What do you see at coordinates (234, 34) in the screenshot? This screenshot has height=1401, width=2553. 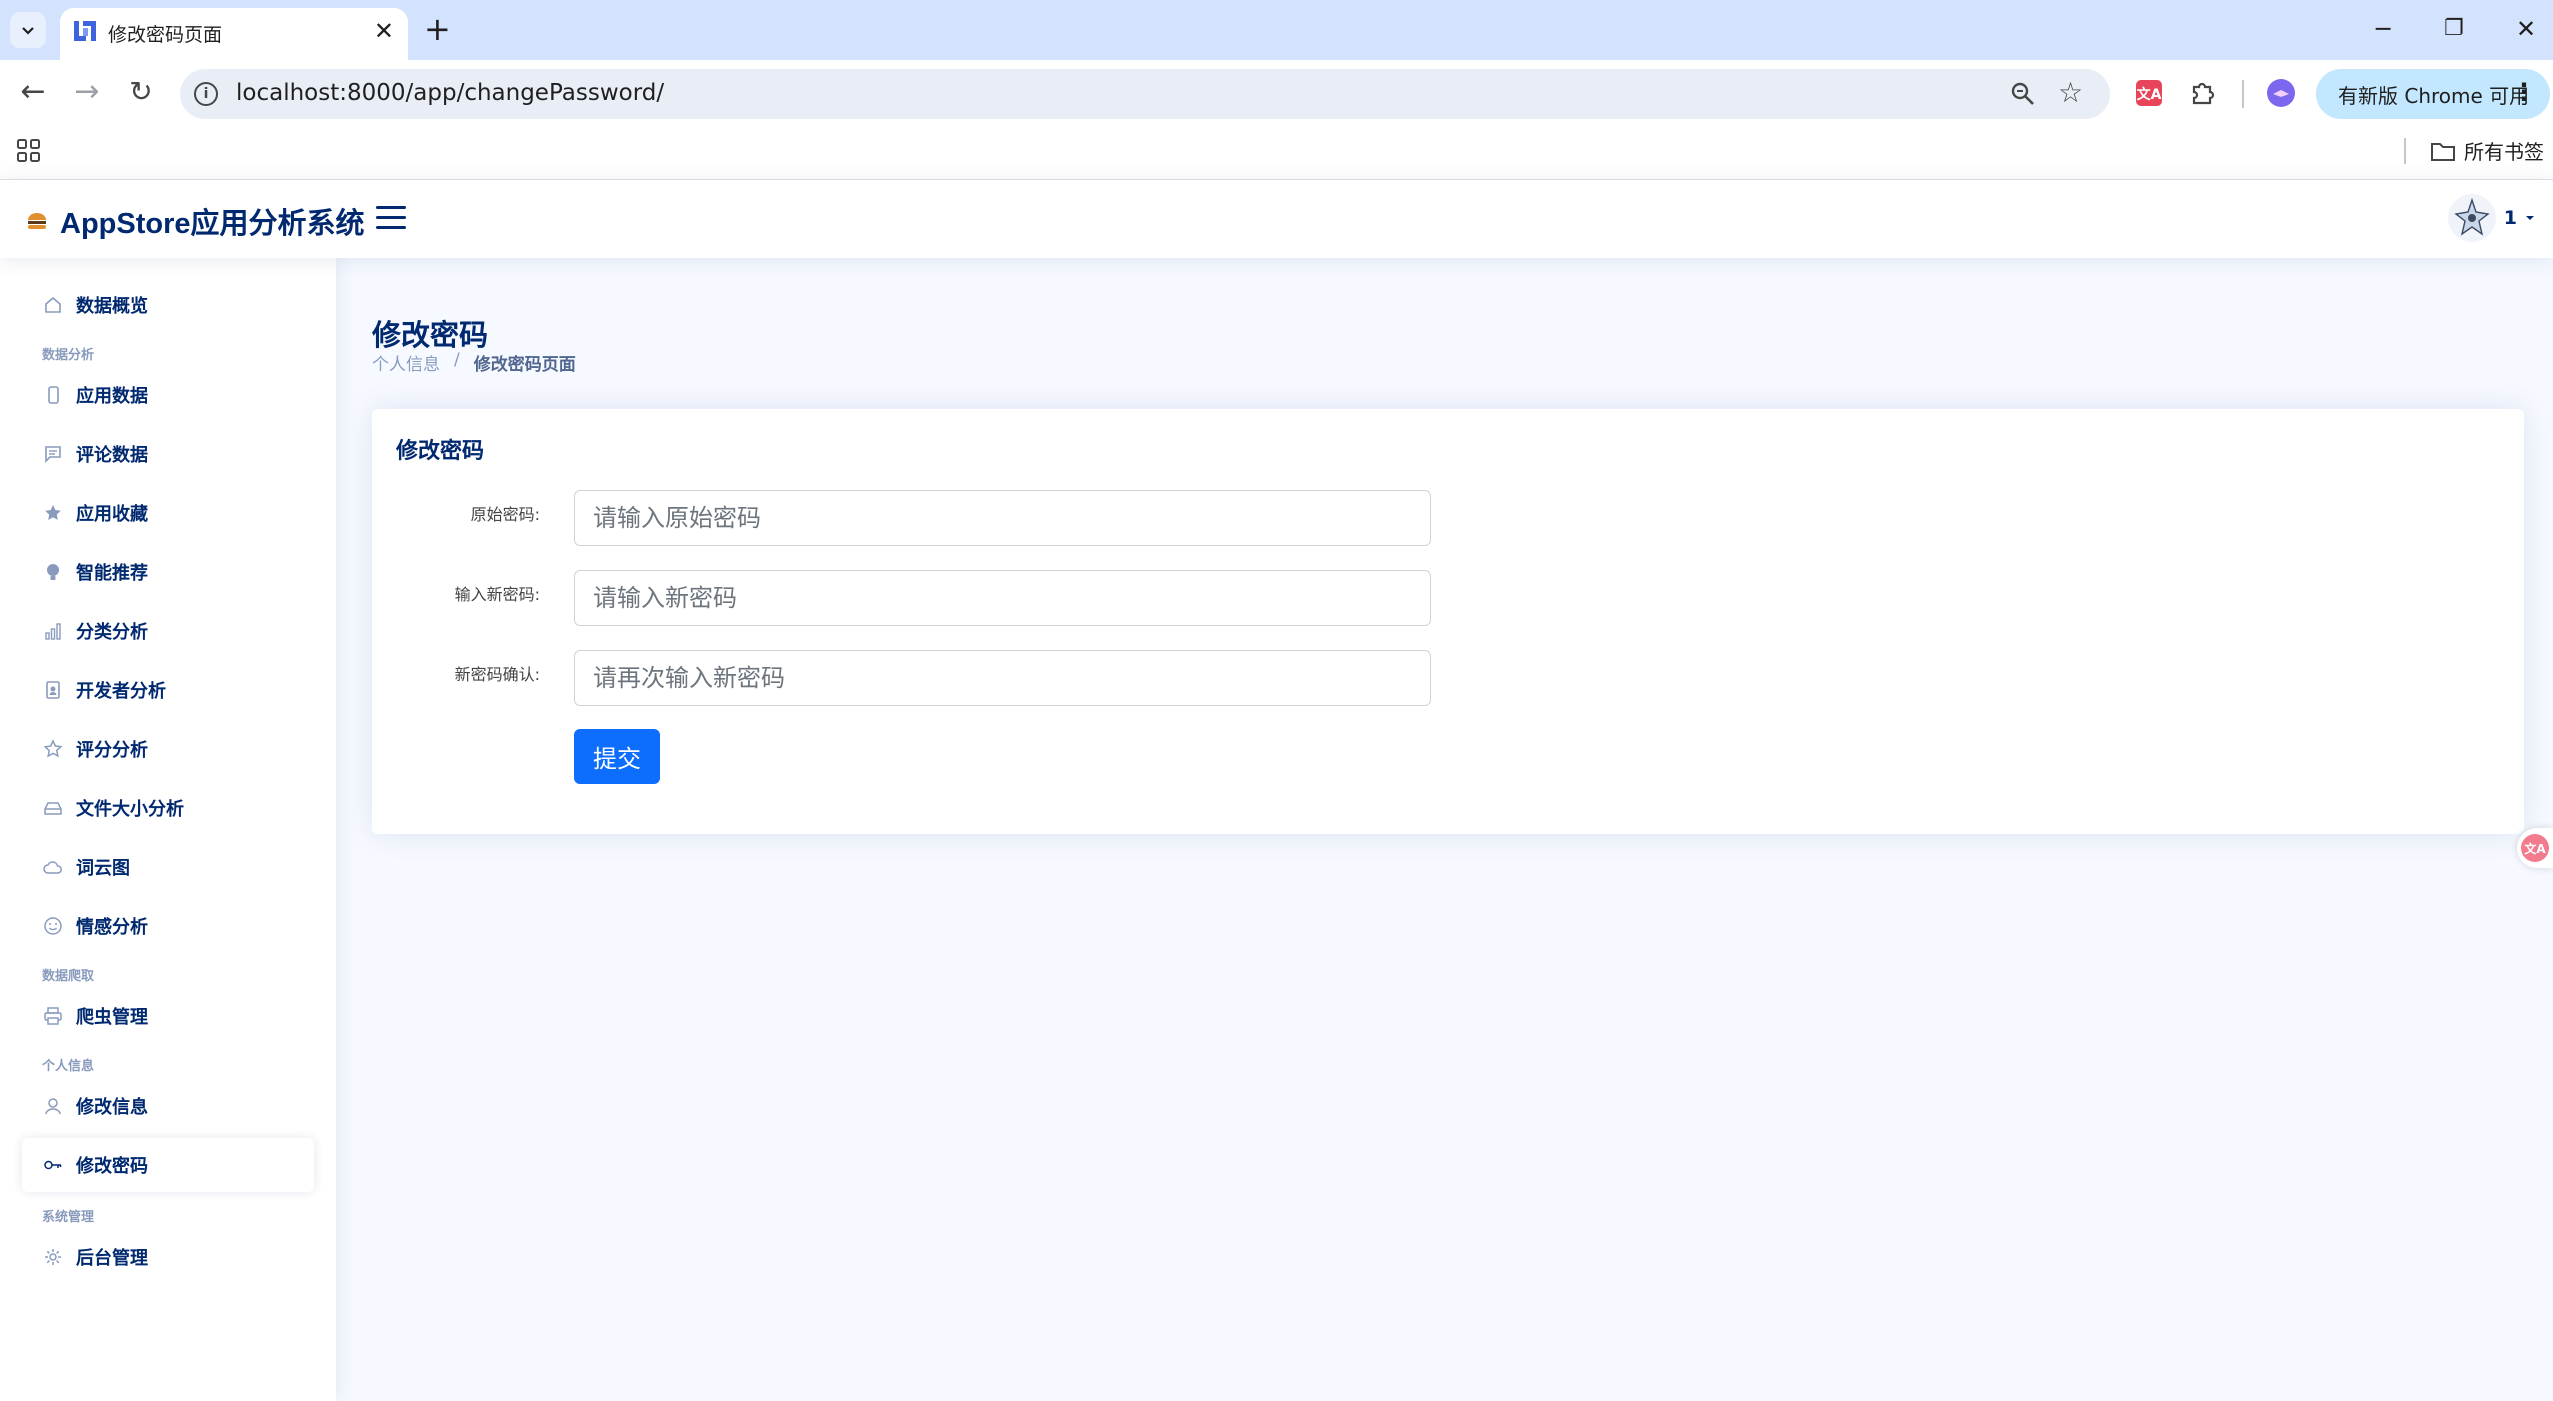 I see `browser-tab-active: 修改密码页面 ✕` at bounding box center [234, 34].